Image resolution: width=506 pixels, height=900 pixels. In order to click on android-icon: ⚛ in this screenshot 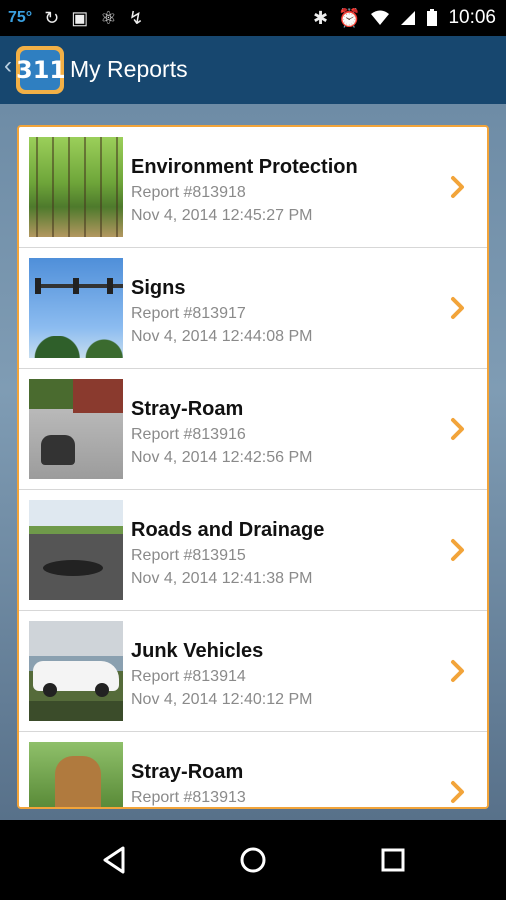, I will do `click(108, 18)`.